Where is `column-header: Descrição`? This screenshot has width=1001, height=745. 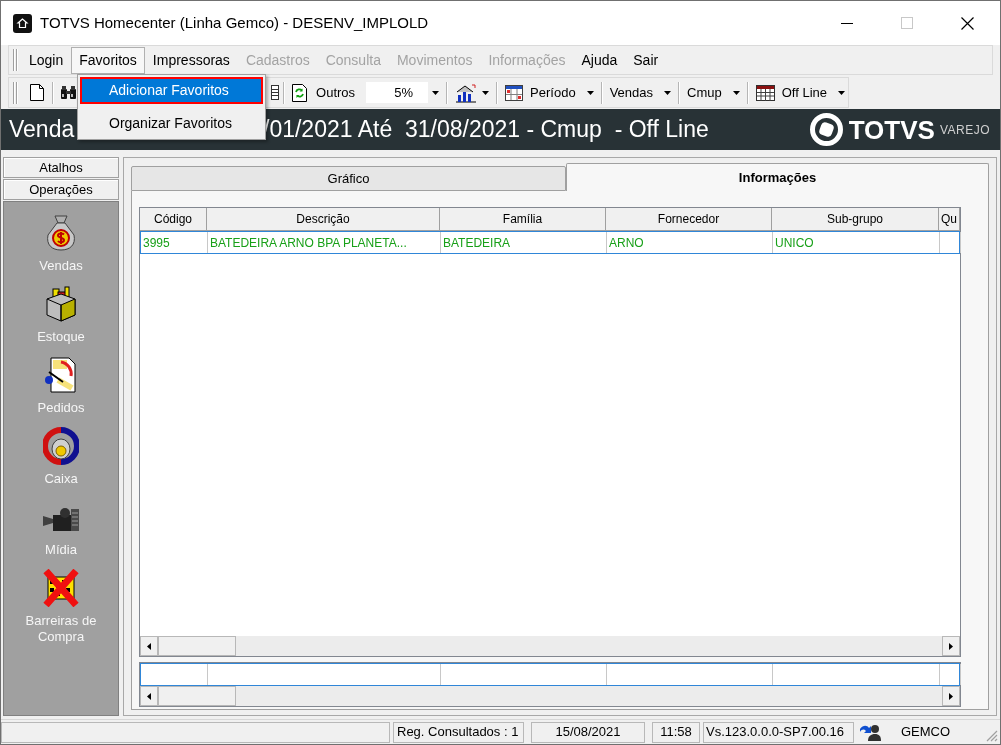
column-header: Descrição is located at coordinates (323, 219).